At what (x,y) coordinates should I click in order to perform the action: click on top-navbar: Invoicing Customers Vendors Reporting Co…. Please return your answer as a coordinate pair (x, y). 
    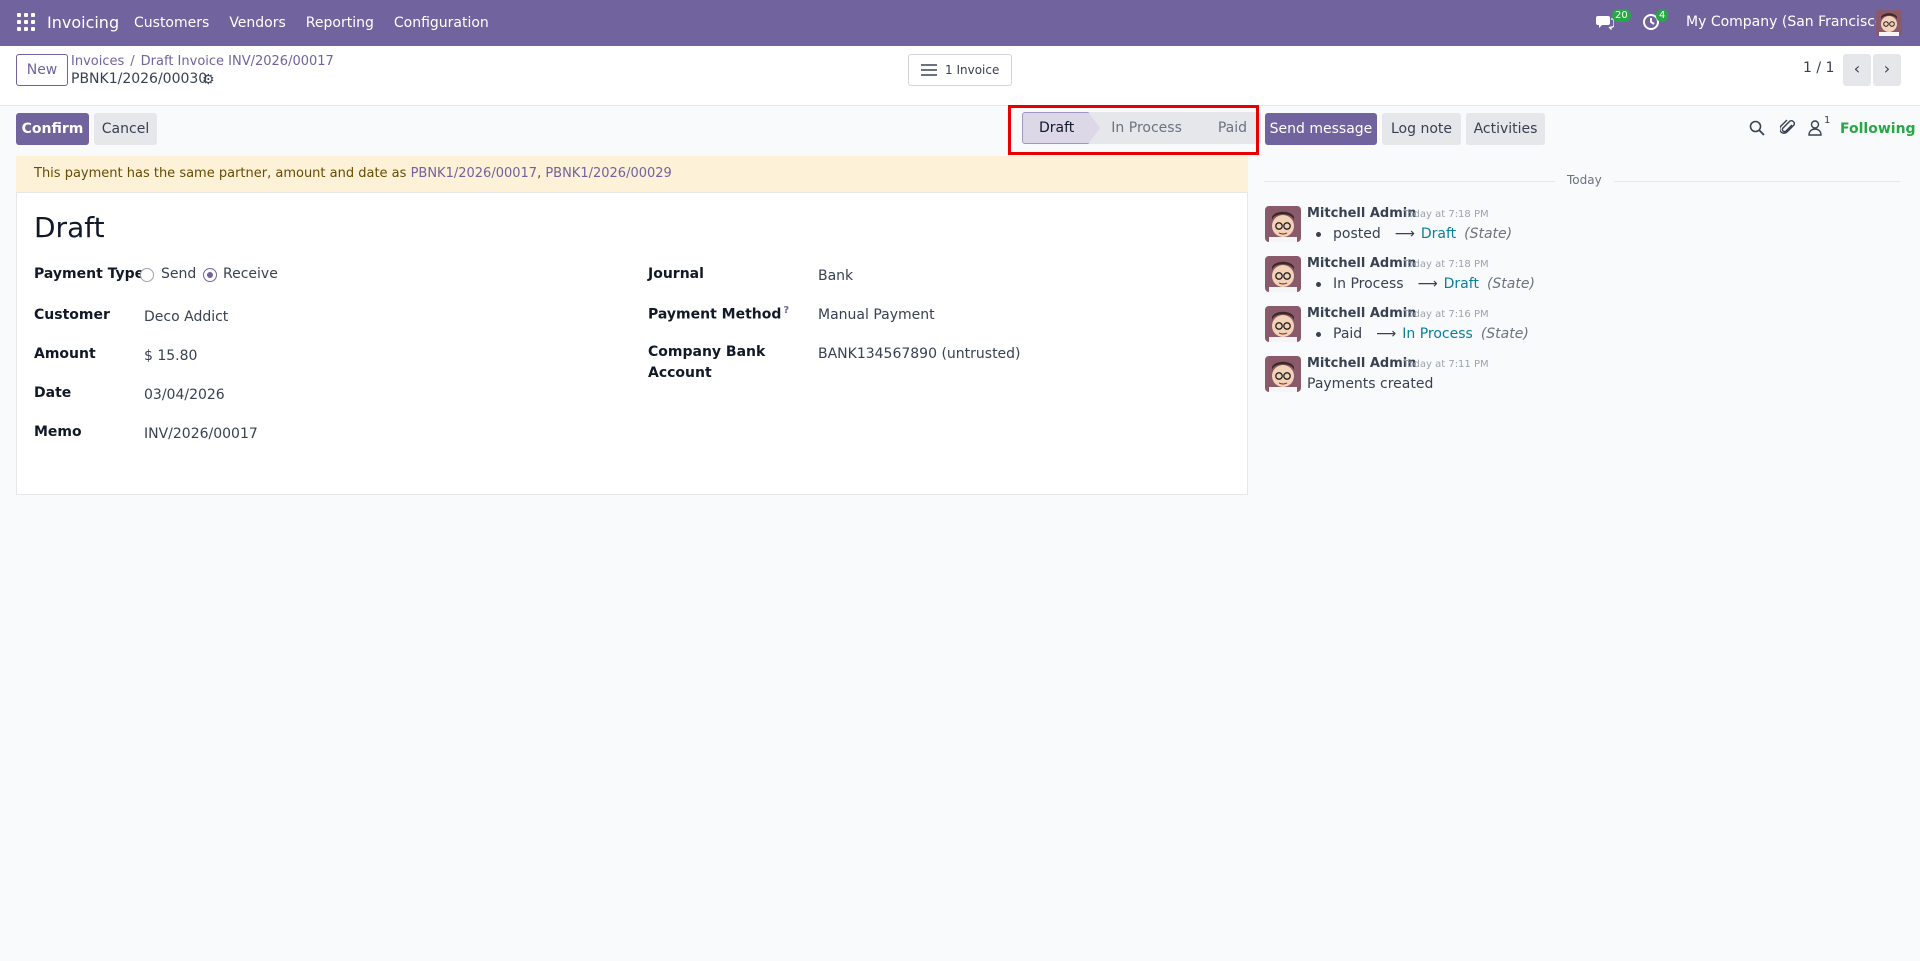
    Looking at the image, I should click on (960, 23).